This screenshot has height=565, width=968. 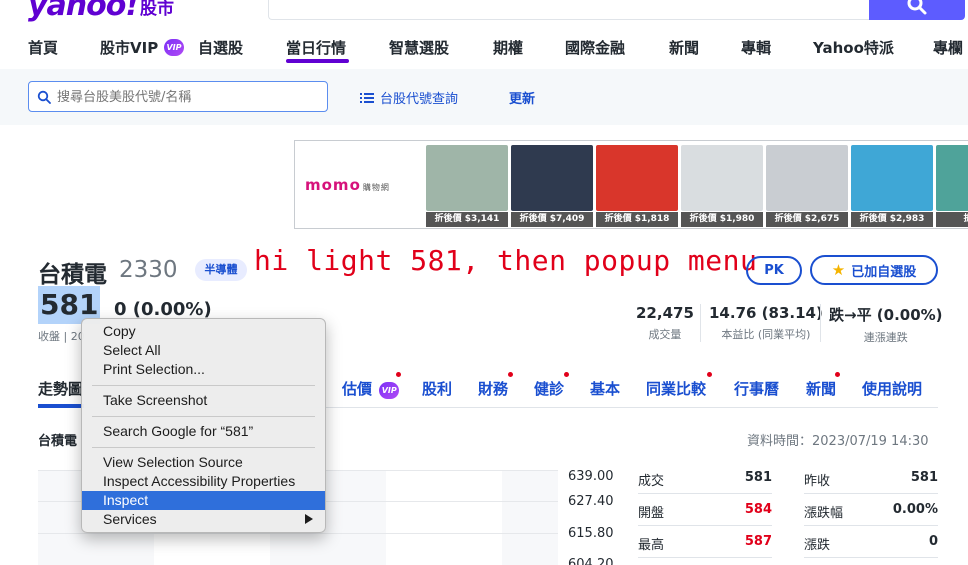 I want to click on top-header: yahoo! 股市, so click(x=484, y=11).